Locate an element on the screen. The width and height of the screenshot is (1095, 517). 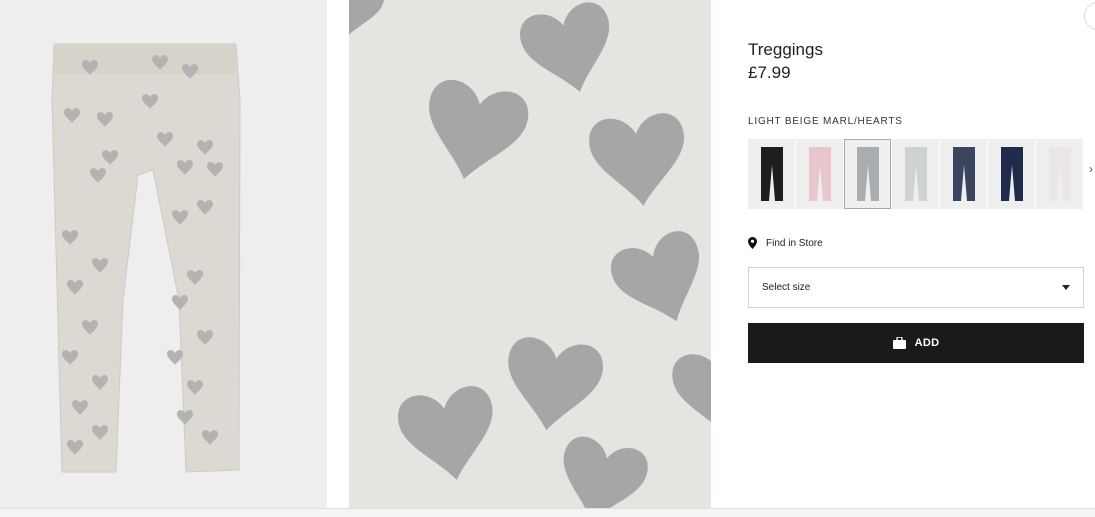
add-to-bag-button: ADD is located at coordinates (916, 343).